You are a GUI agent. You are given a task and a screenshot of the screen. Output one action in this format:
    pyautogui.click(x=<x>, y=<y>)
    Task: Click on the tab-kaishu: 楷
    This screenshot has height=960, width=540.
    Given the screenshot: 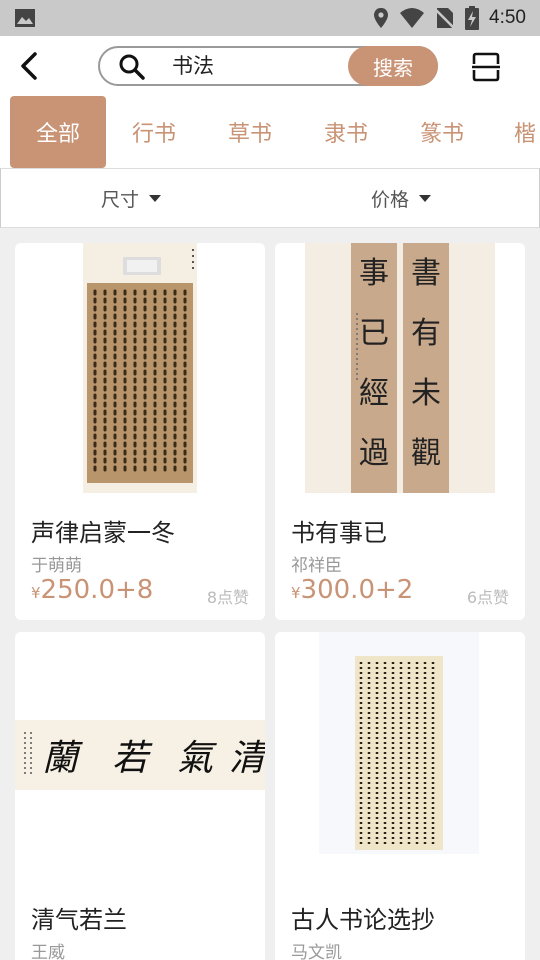 What is the action you would take?
    pyautogui.click(x=525, y=132)
    